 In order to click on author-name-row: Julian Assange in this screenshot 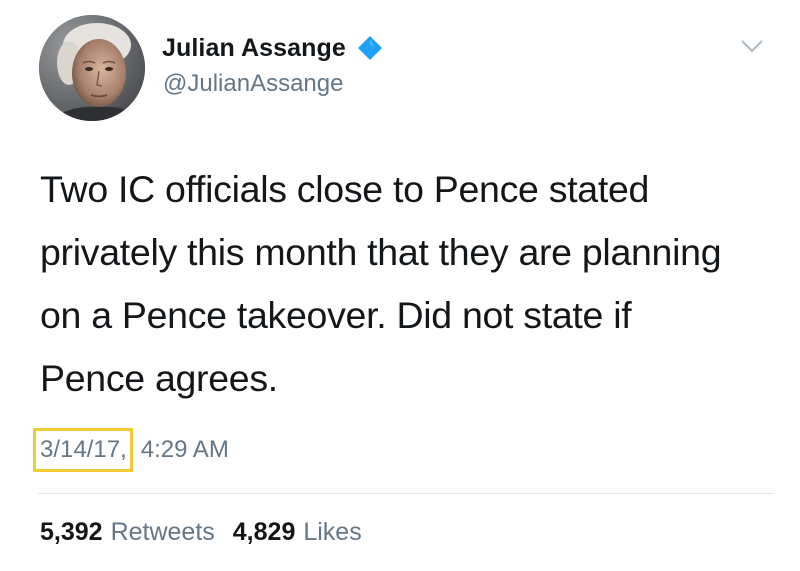, I will do `click(273, 48)`.